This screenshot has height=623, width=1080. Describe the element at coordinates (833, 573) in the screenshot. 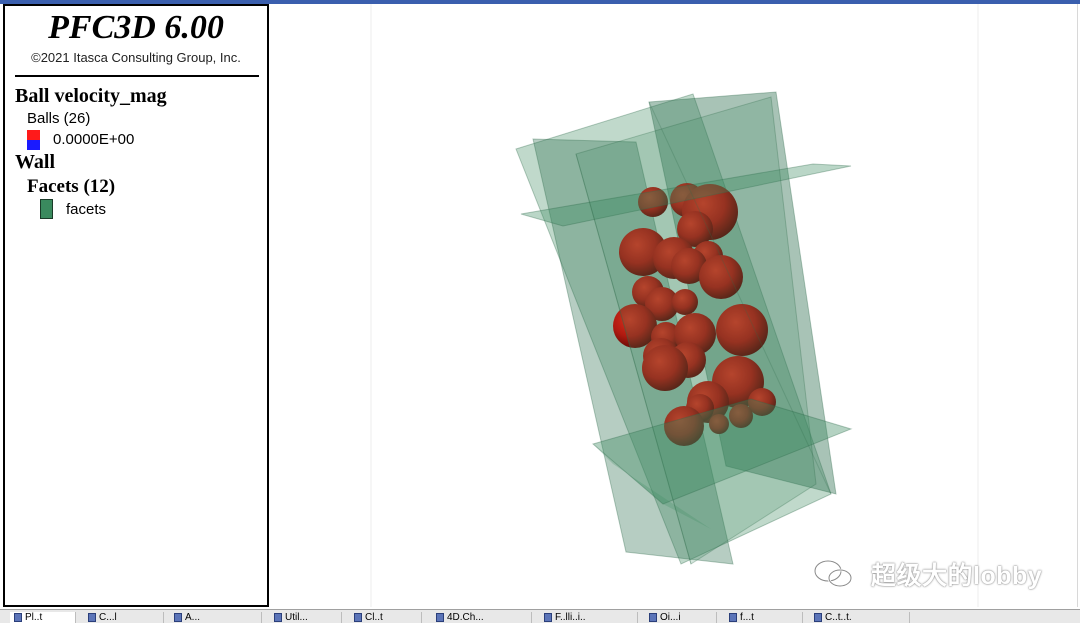

I see `wechat-icon` at that location.